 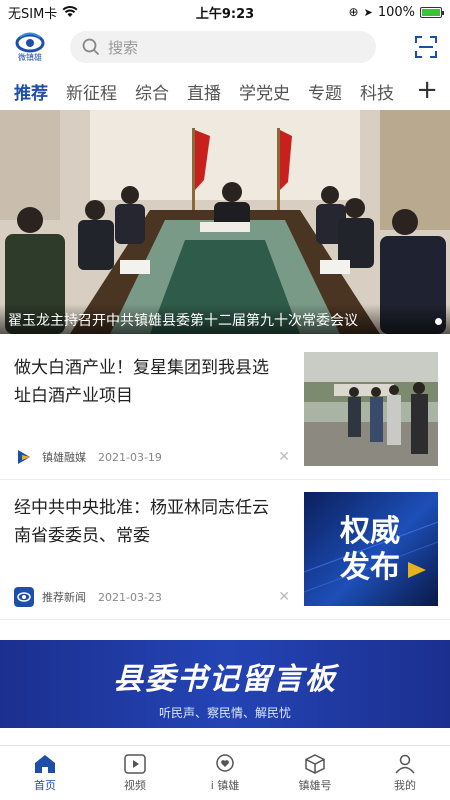 What do you see at coordinates (130, 597) in the screenshot?
I see `news-date: 2021-03-23` at bounding box center [130, 597].